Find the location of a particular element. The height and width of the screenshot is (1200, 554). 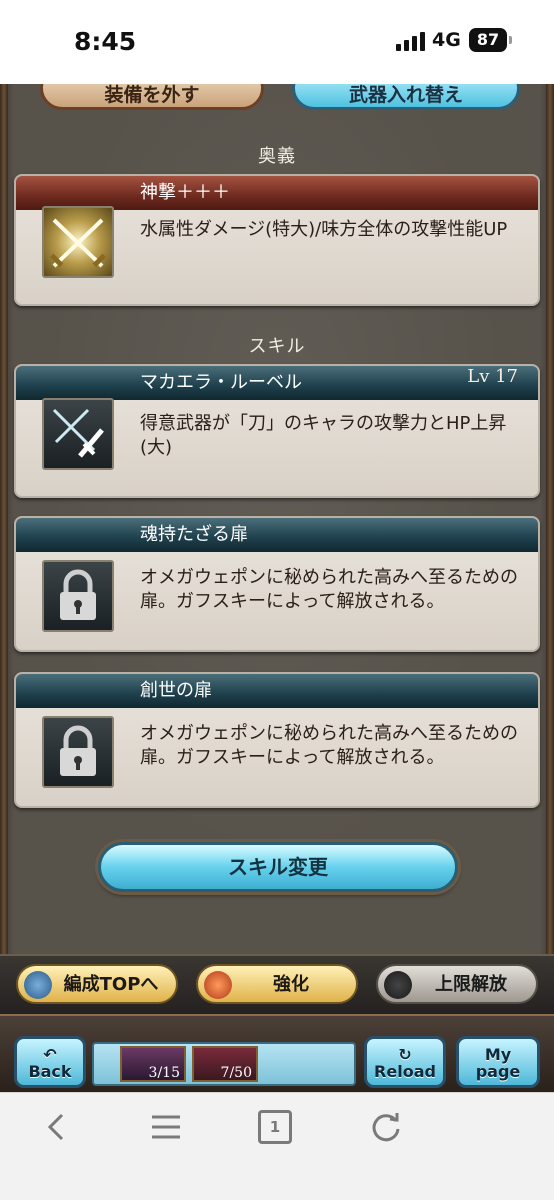

frame-left is located at coordinates (4, 519).